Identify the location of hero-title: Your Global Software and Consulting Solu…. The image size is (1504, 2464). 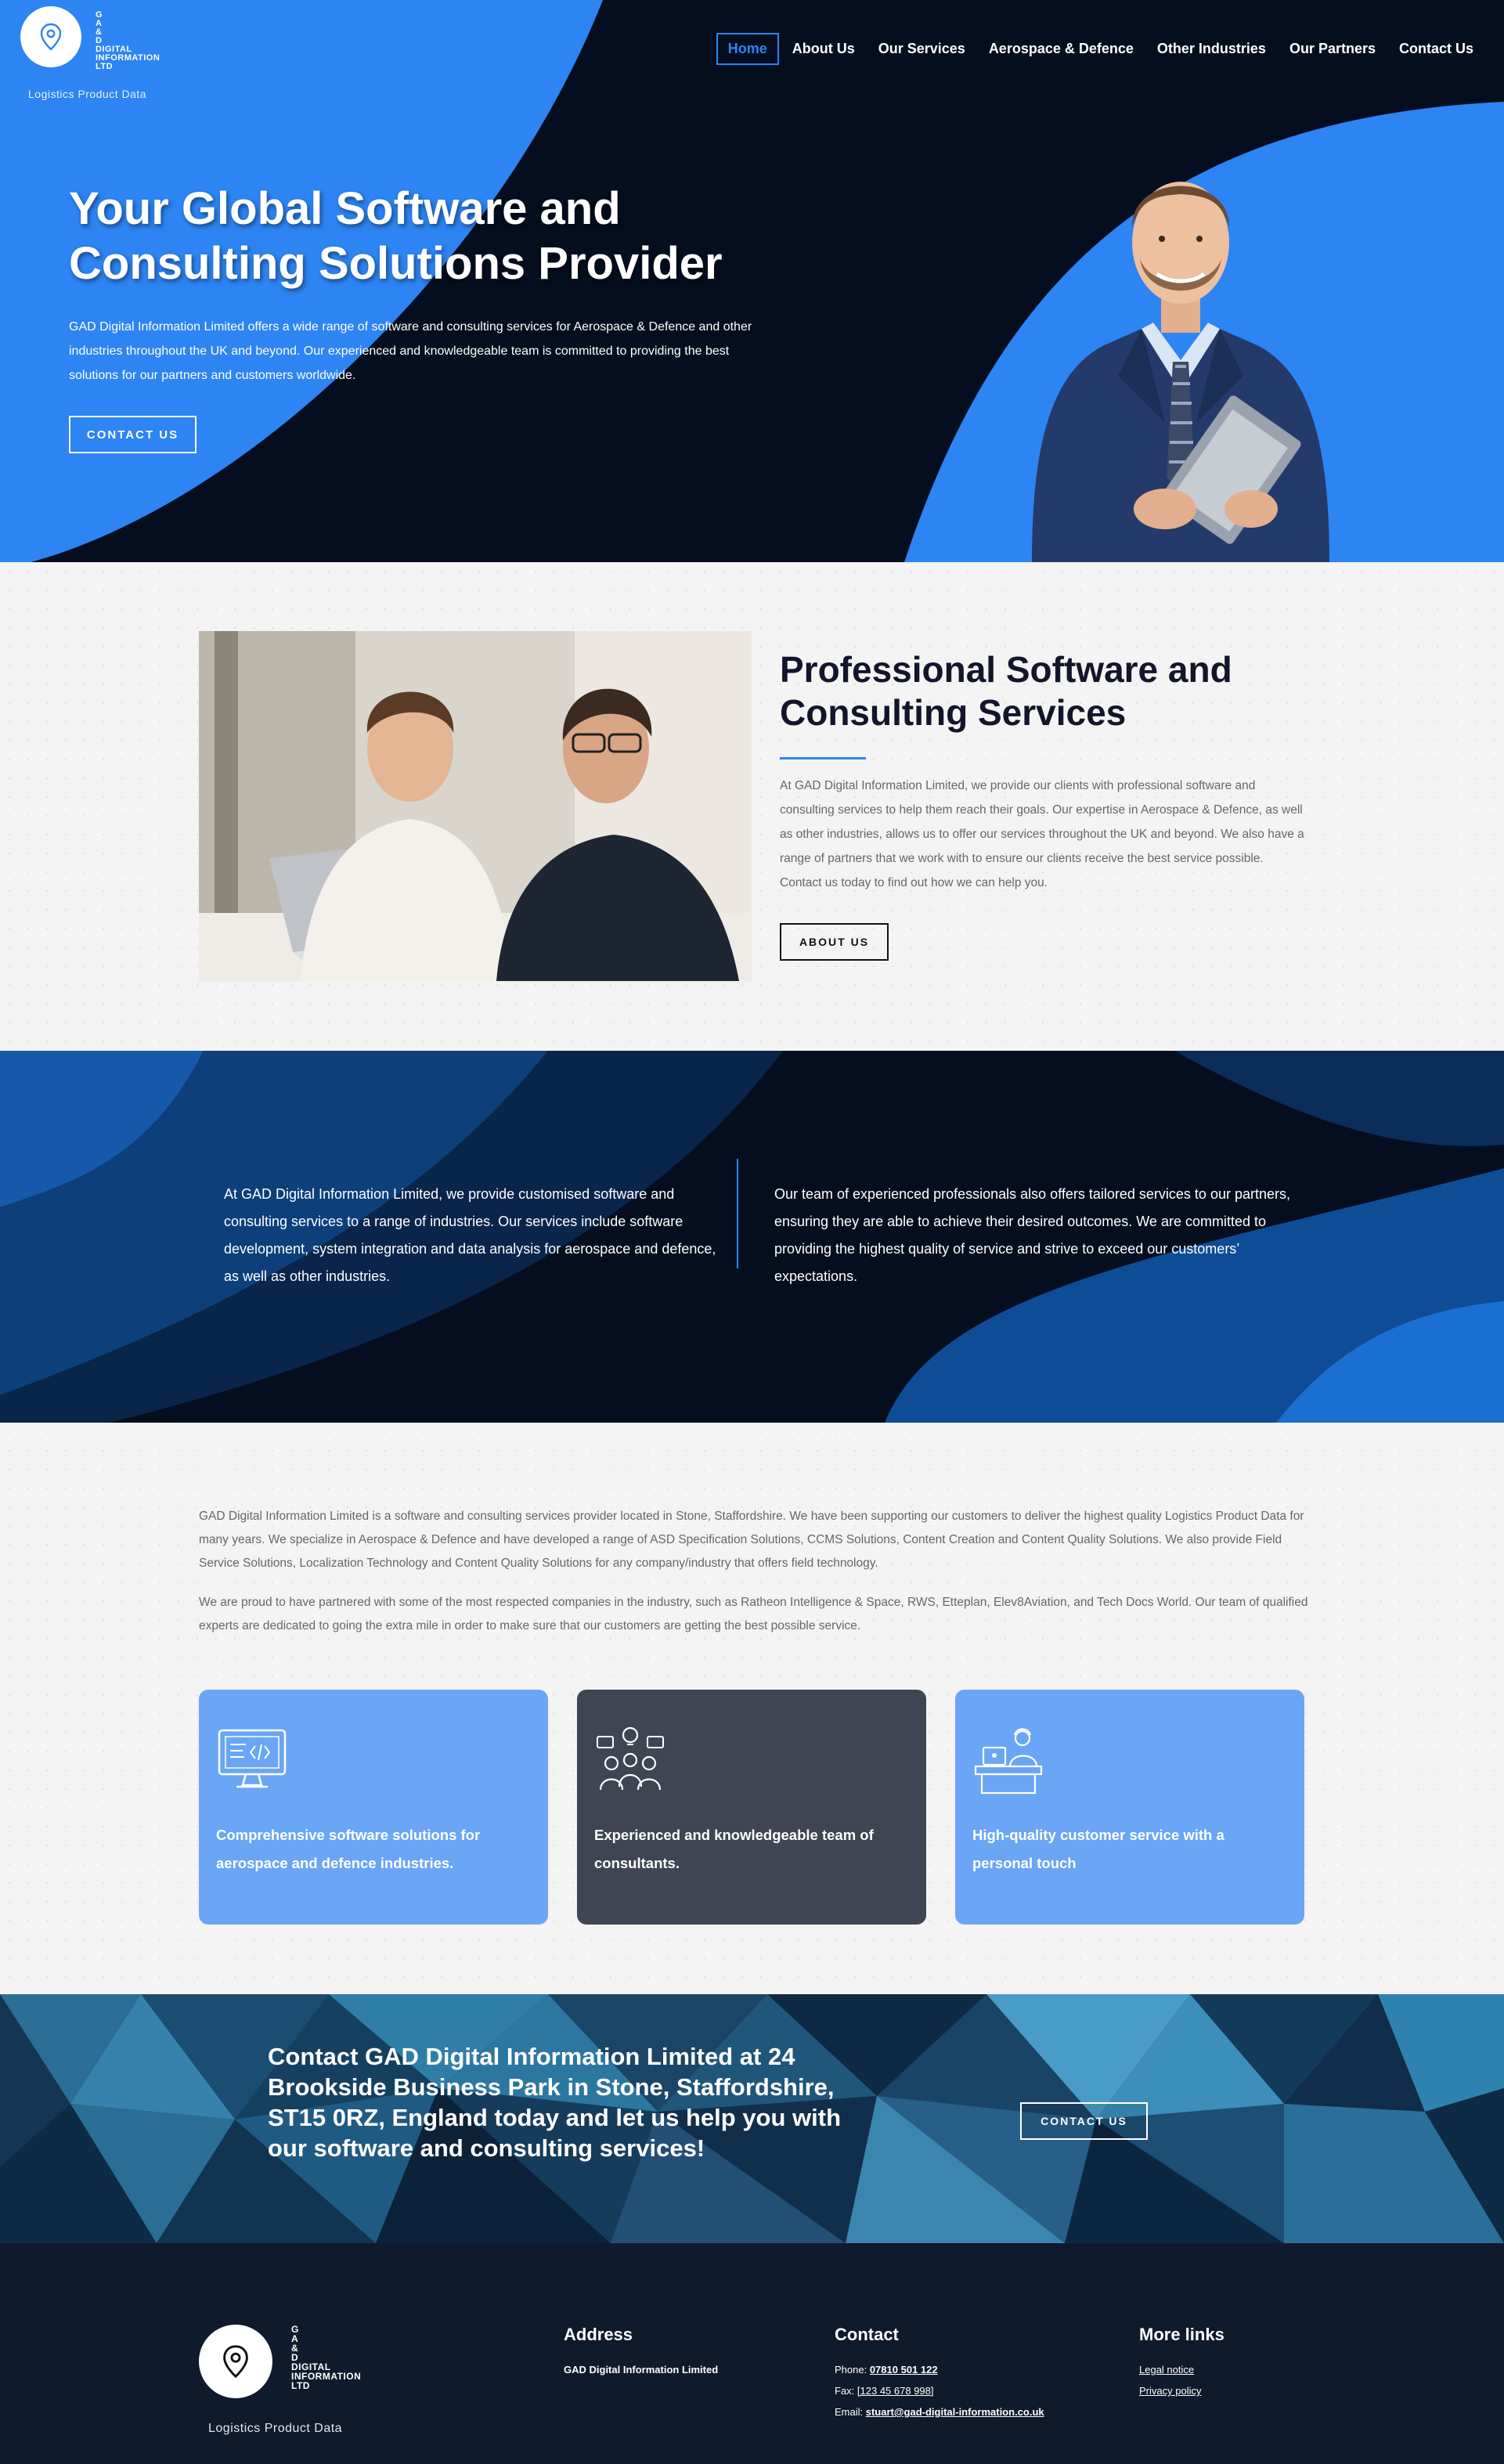
(396, 236).